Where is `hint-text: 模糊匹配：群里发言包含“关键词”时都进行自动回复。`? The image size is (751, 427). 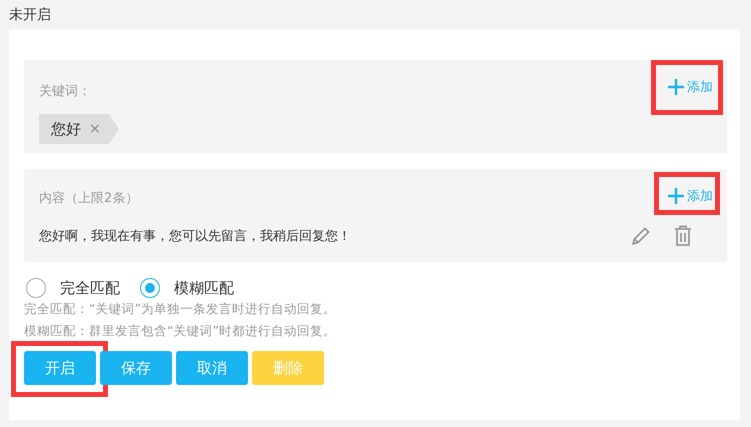 hint-text: 模糊匹配：群里发言包含“关键词”时都进行自动回复。 is located at coordinates (180, 331).